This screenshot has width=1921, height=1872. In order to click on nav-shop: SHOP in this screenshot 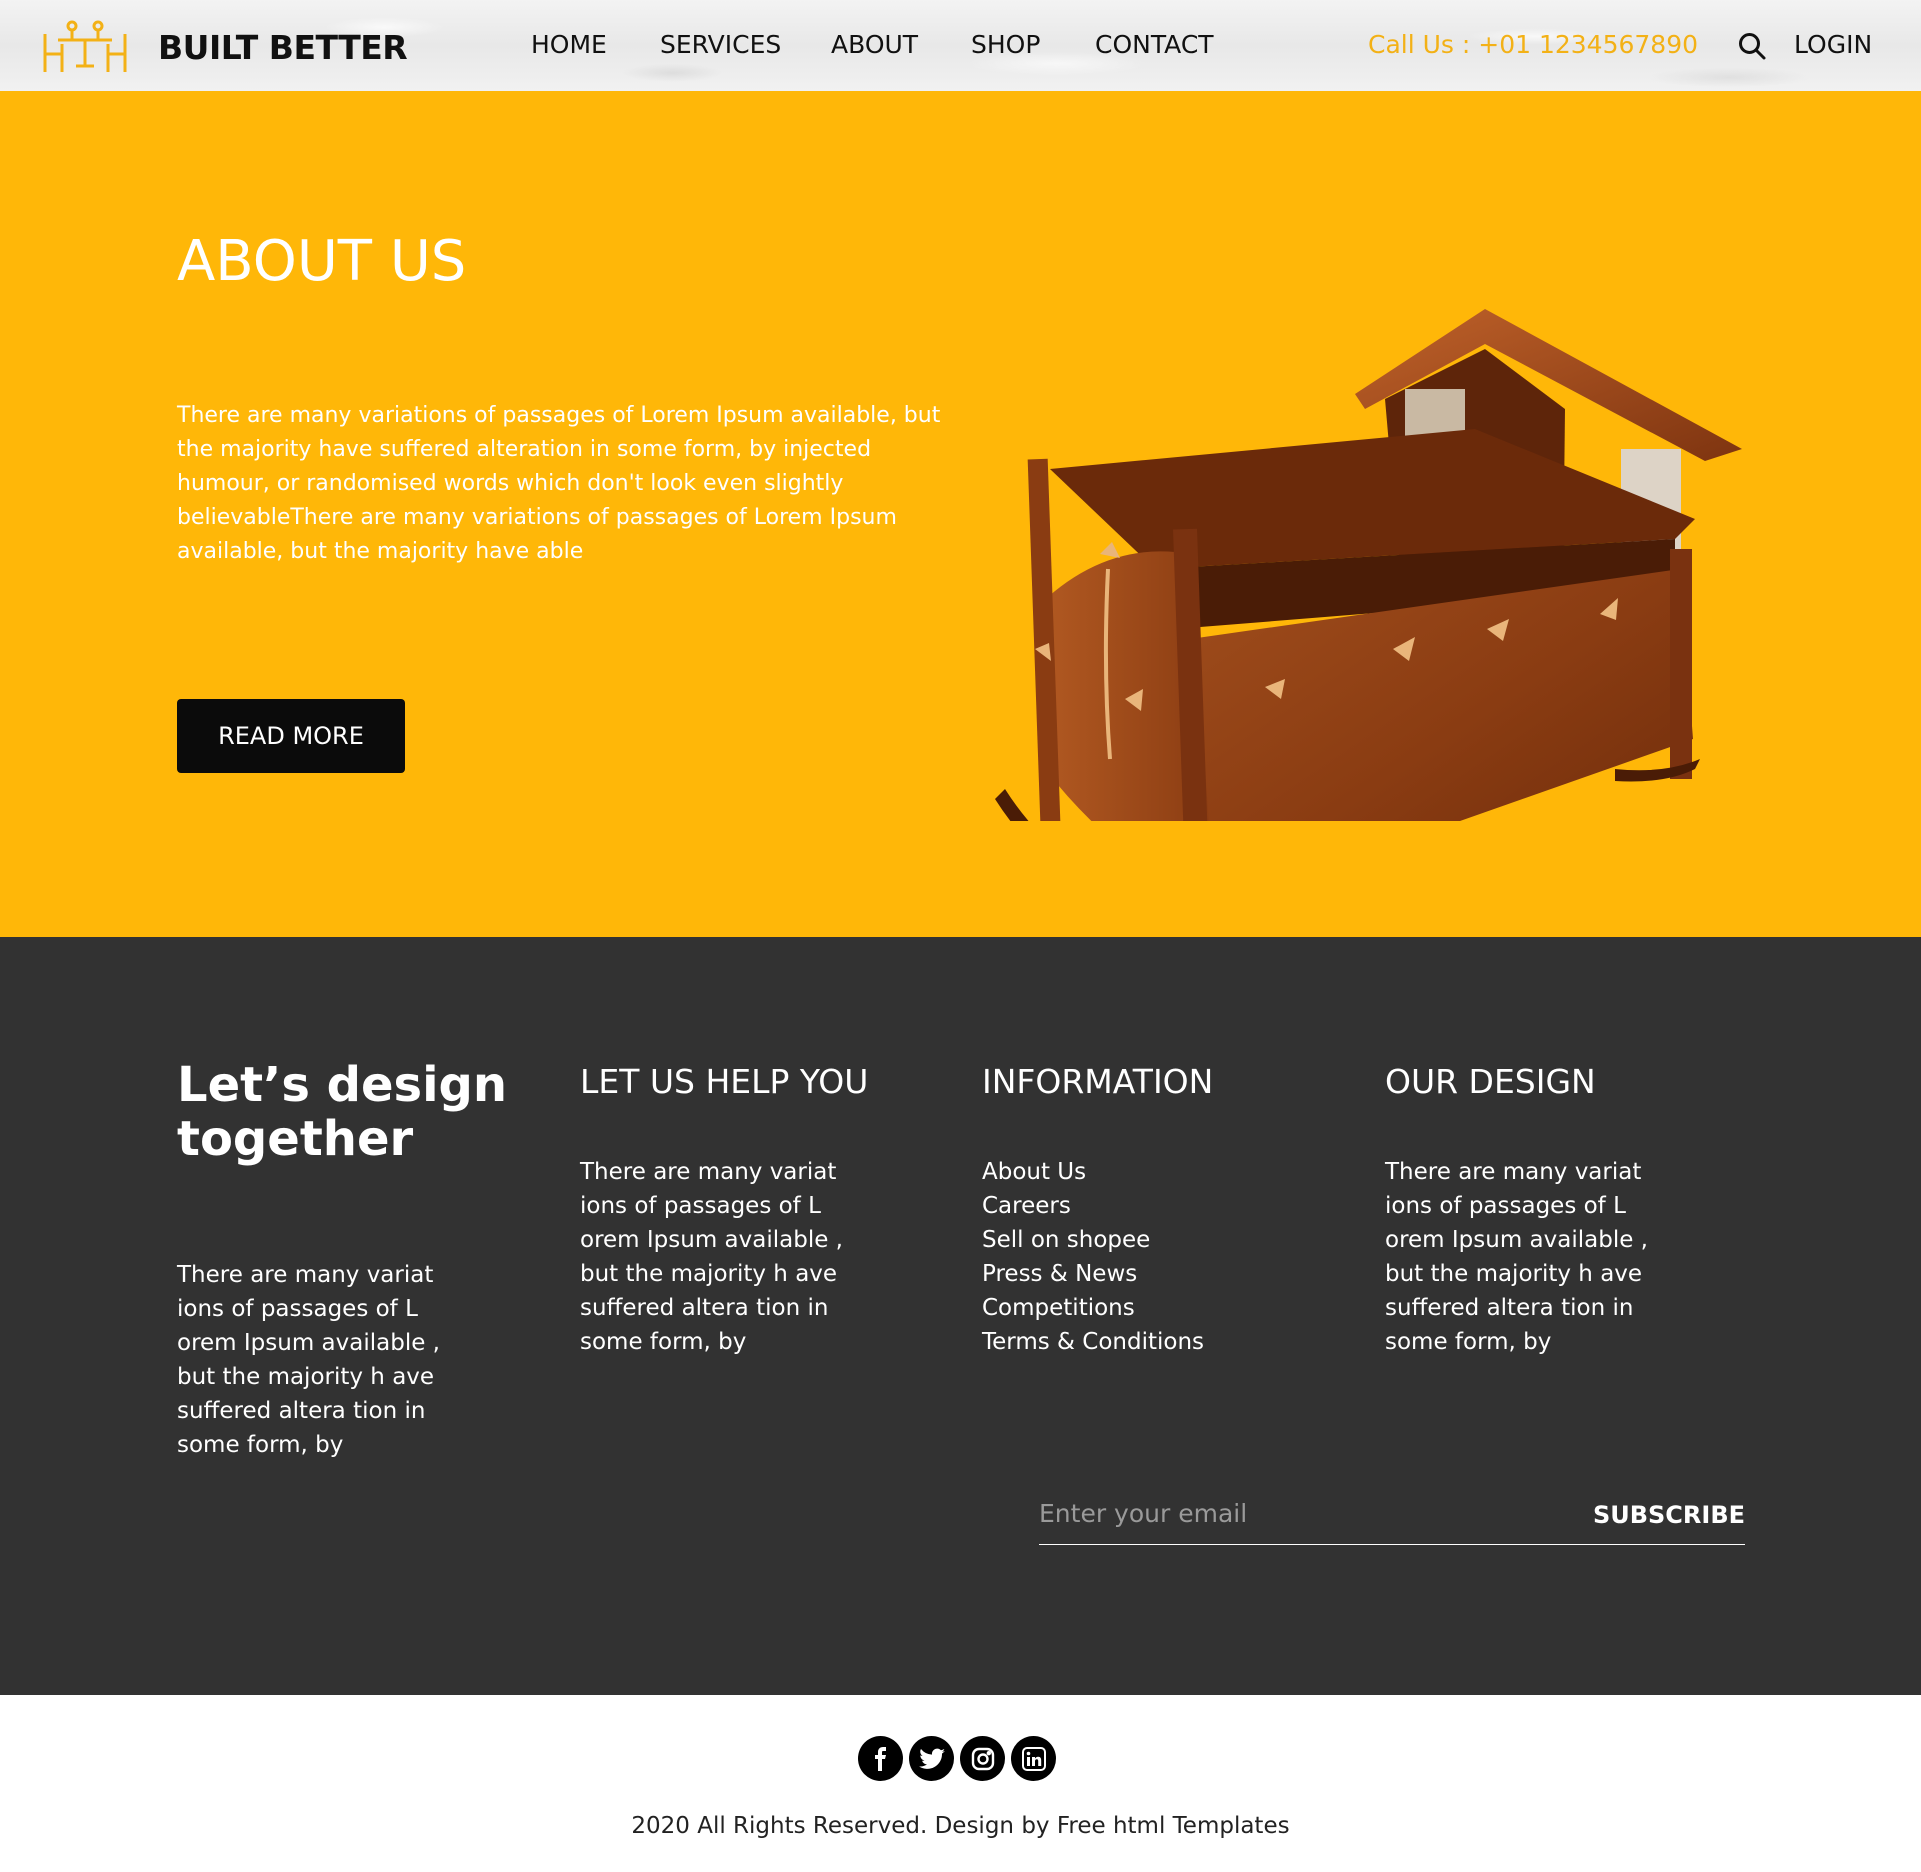, I will do `click(1005, 44)`.